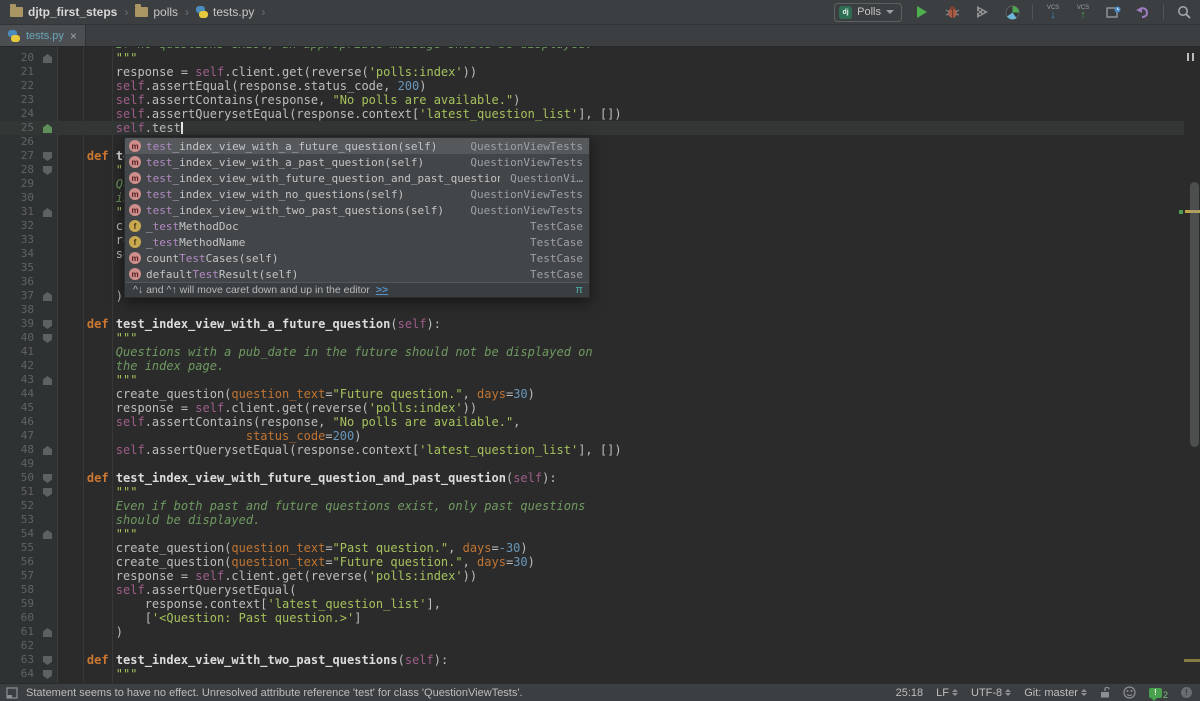 Image resolution: width=1200 pixels, height=701 pixels. What do you see at coordinates (592, 674) in the screenshot?
I see `code-line: 64 """` at bounding box center [592, 674].